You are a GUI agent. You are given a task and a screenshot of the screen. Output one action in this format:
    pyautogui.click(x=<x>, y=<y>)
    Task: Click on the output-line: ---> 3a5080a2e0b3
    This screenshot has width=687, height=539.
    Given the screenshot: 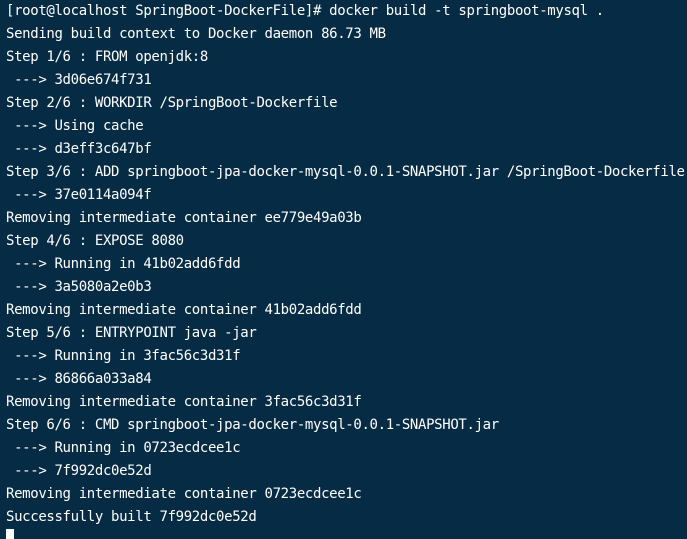 What is the action you would take?
    pyautogui.click(x=79, y=287)
    